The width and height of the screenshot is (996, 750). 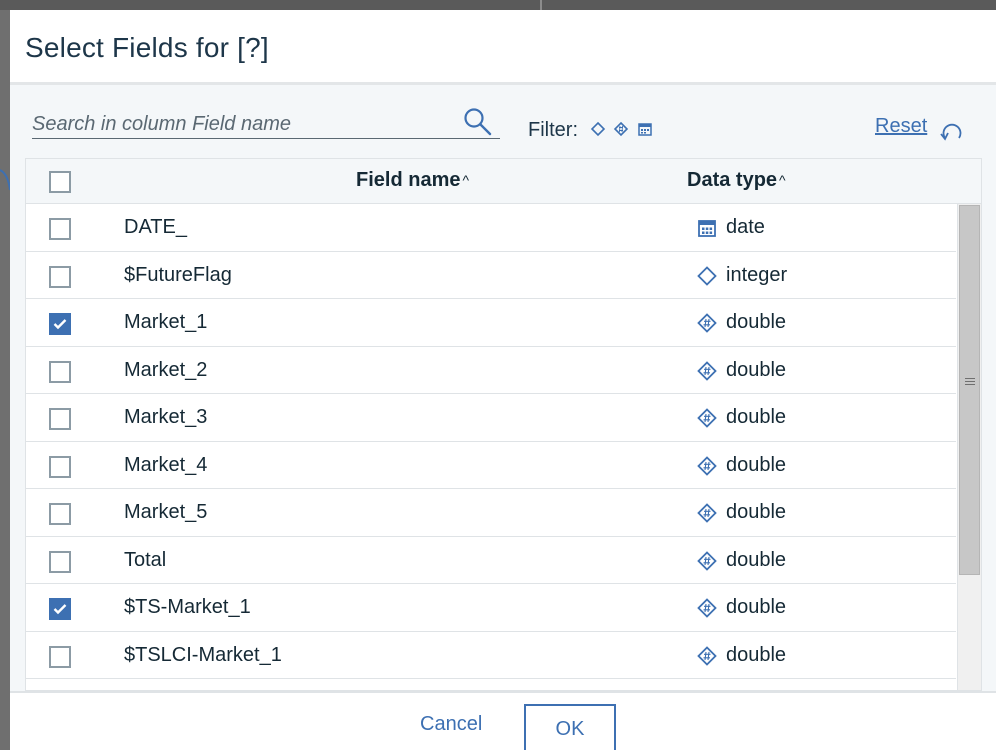 I want to click on search-field, so click(x=266, y=123).